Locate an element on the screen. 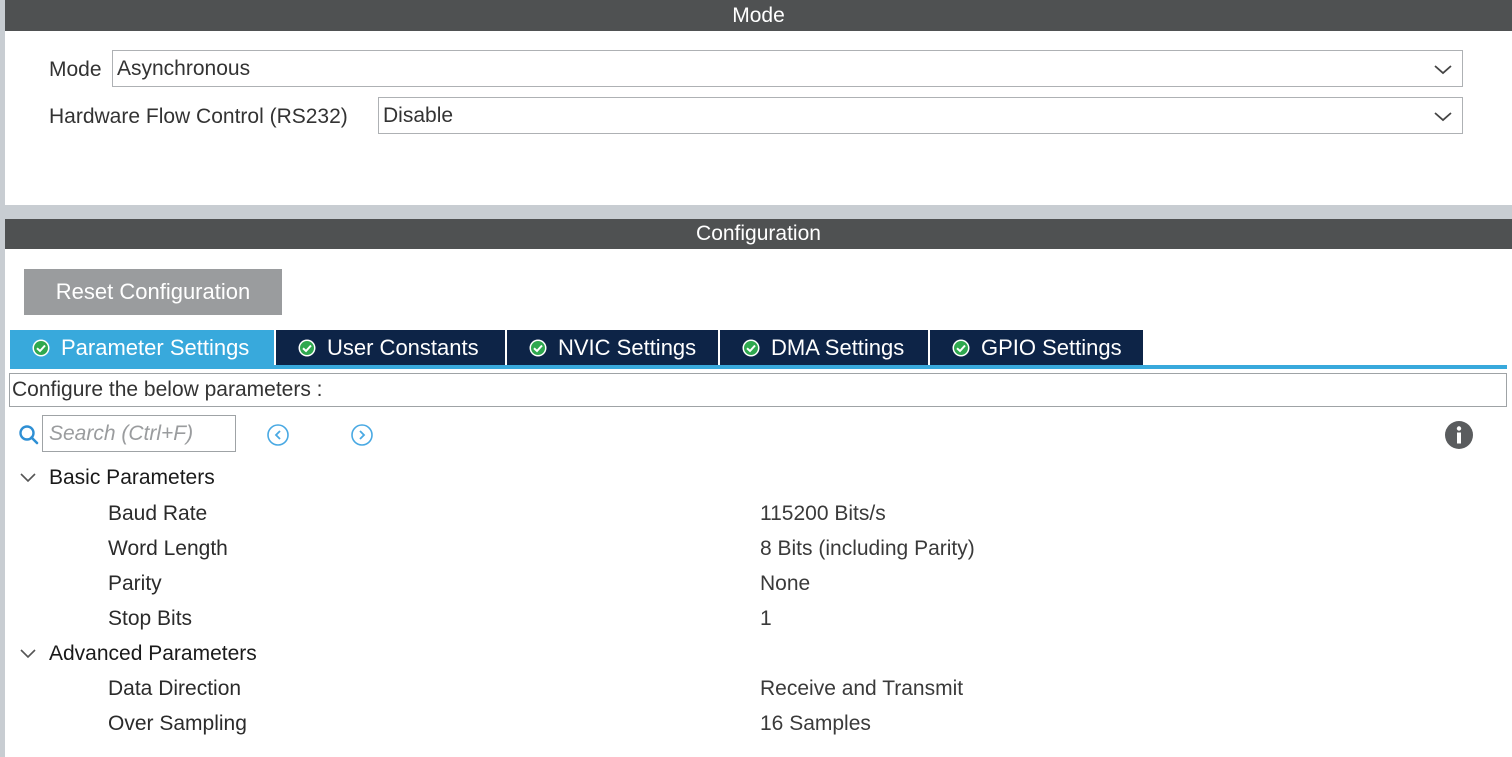  param-value-baud-rate: 115200 Bits/s is located at coordinates (823, 514).